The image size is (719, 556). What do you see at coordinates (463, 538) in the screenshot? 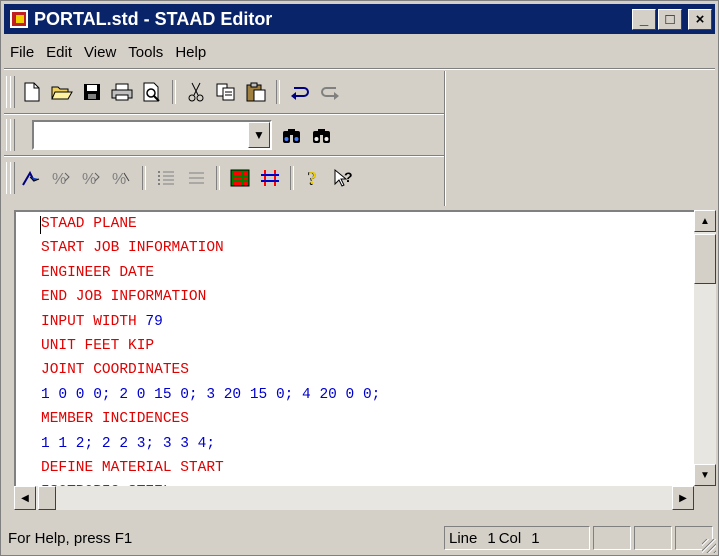
I see `line-label: Line` at bounding box center [463, 538].